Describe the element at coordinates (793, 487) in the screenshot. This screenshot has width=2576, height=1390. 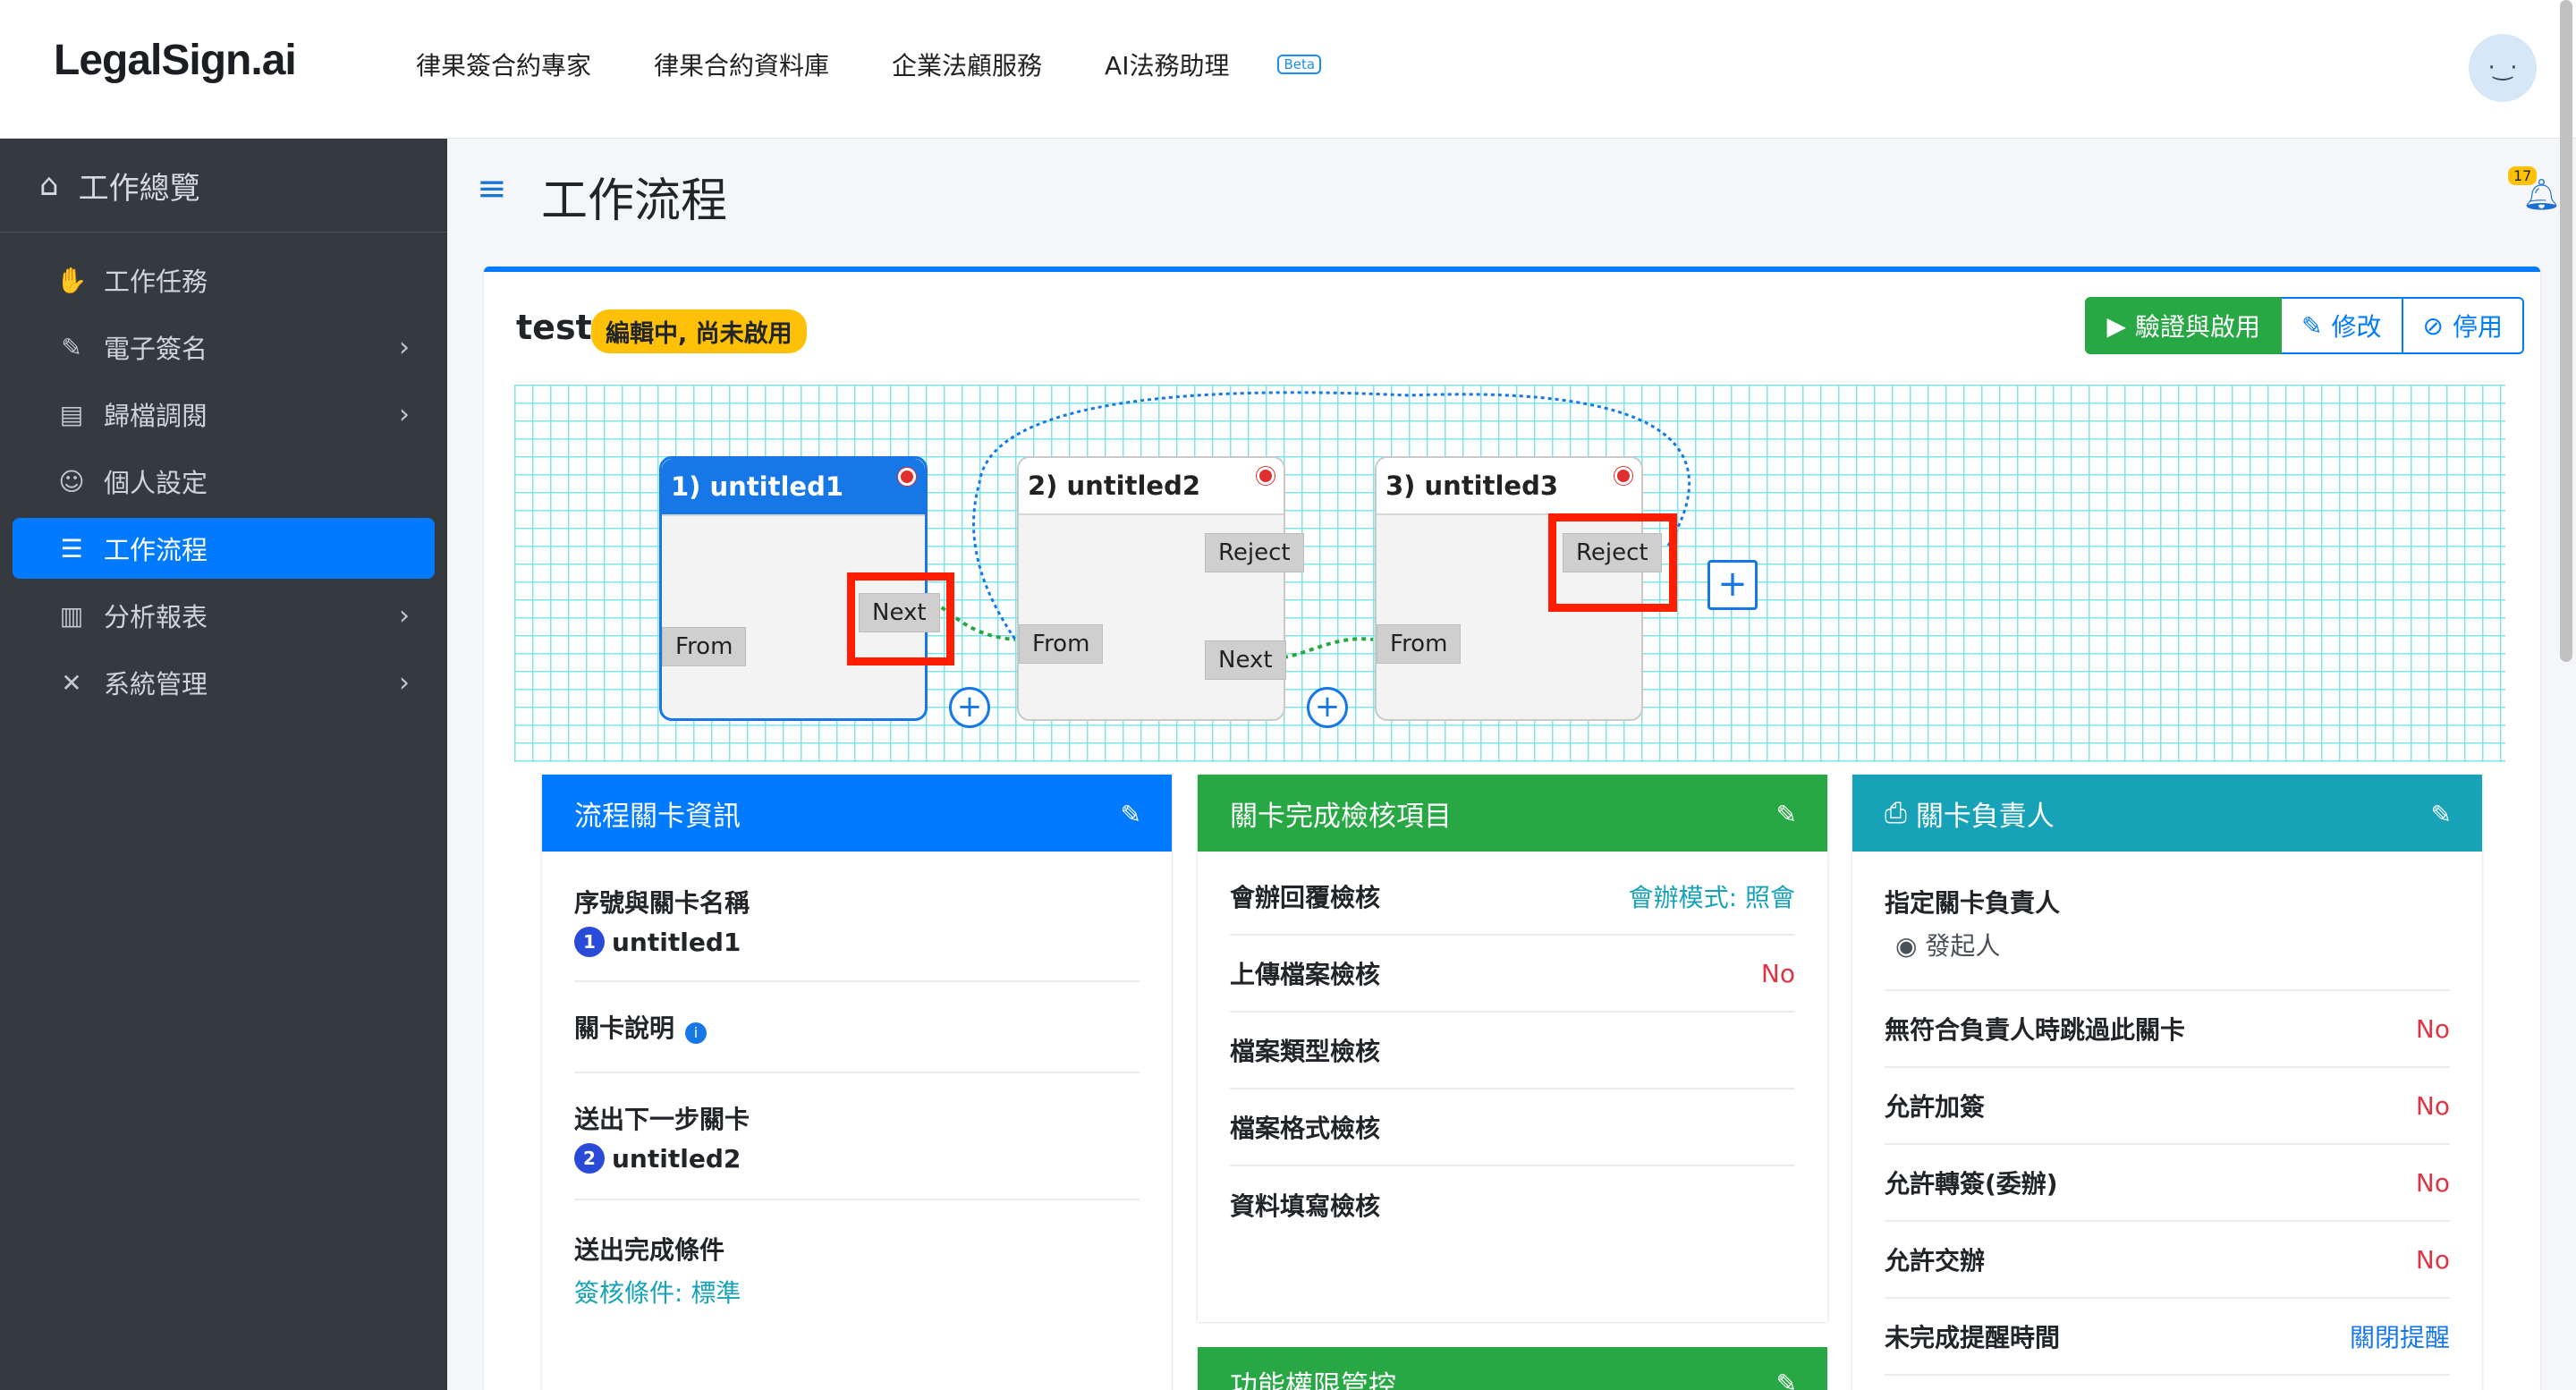
I see `flow-node-title: 1) untitled1` at that location.